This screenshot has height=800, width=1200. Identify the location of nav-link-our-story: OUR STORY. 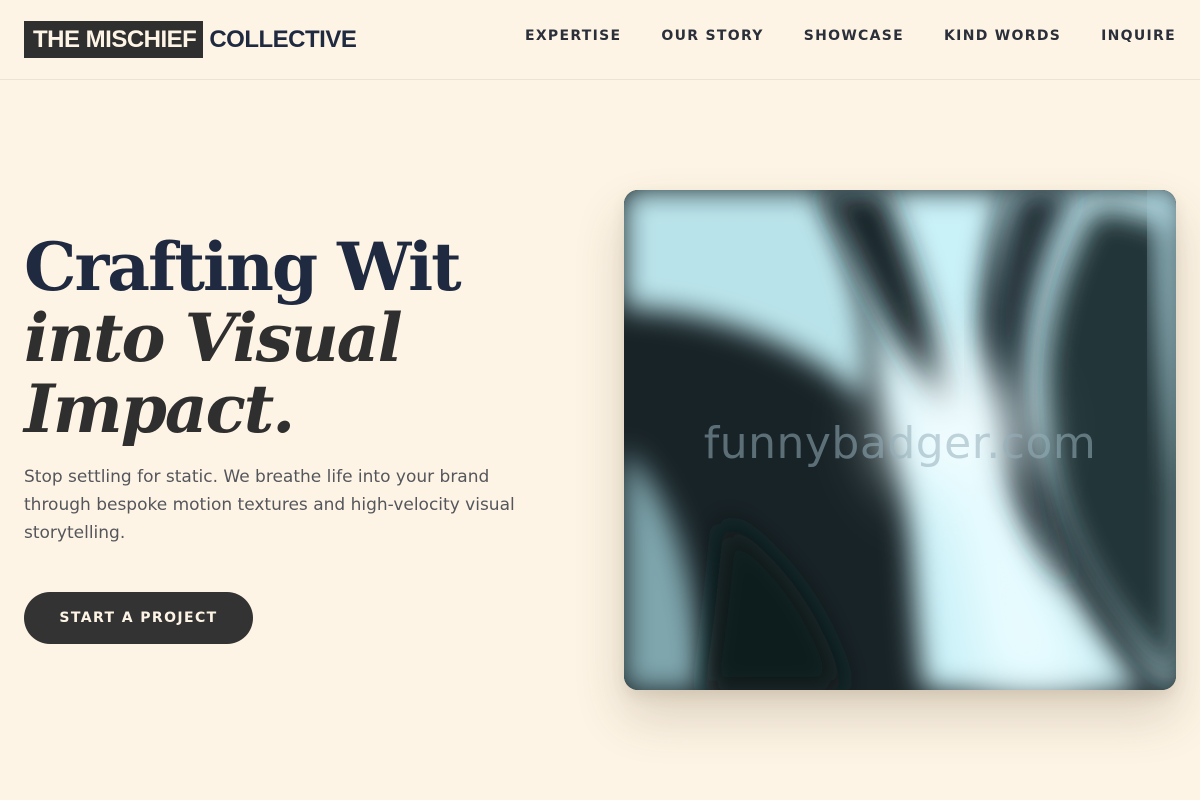
(712, 36).